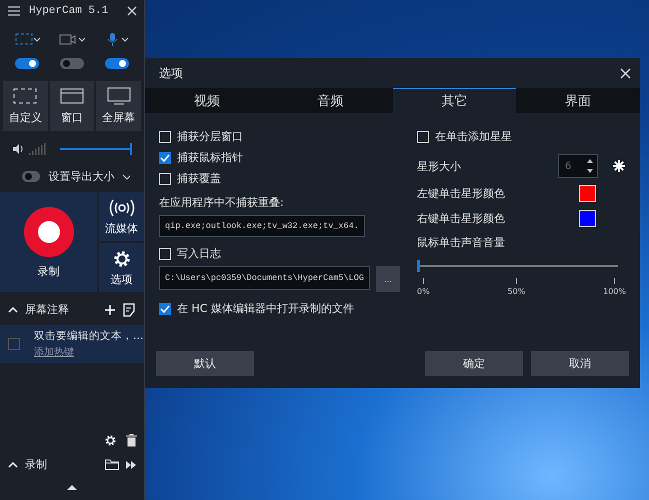 The width and height of the screenshot is (649, 500). Describe the element at coordinates (37, 149) in the screenshot. I see `level-bars-icon` at that location.